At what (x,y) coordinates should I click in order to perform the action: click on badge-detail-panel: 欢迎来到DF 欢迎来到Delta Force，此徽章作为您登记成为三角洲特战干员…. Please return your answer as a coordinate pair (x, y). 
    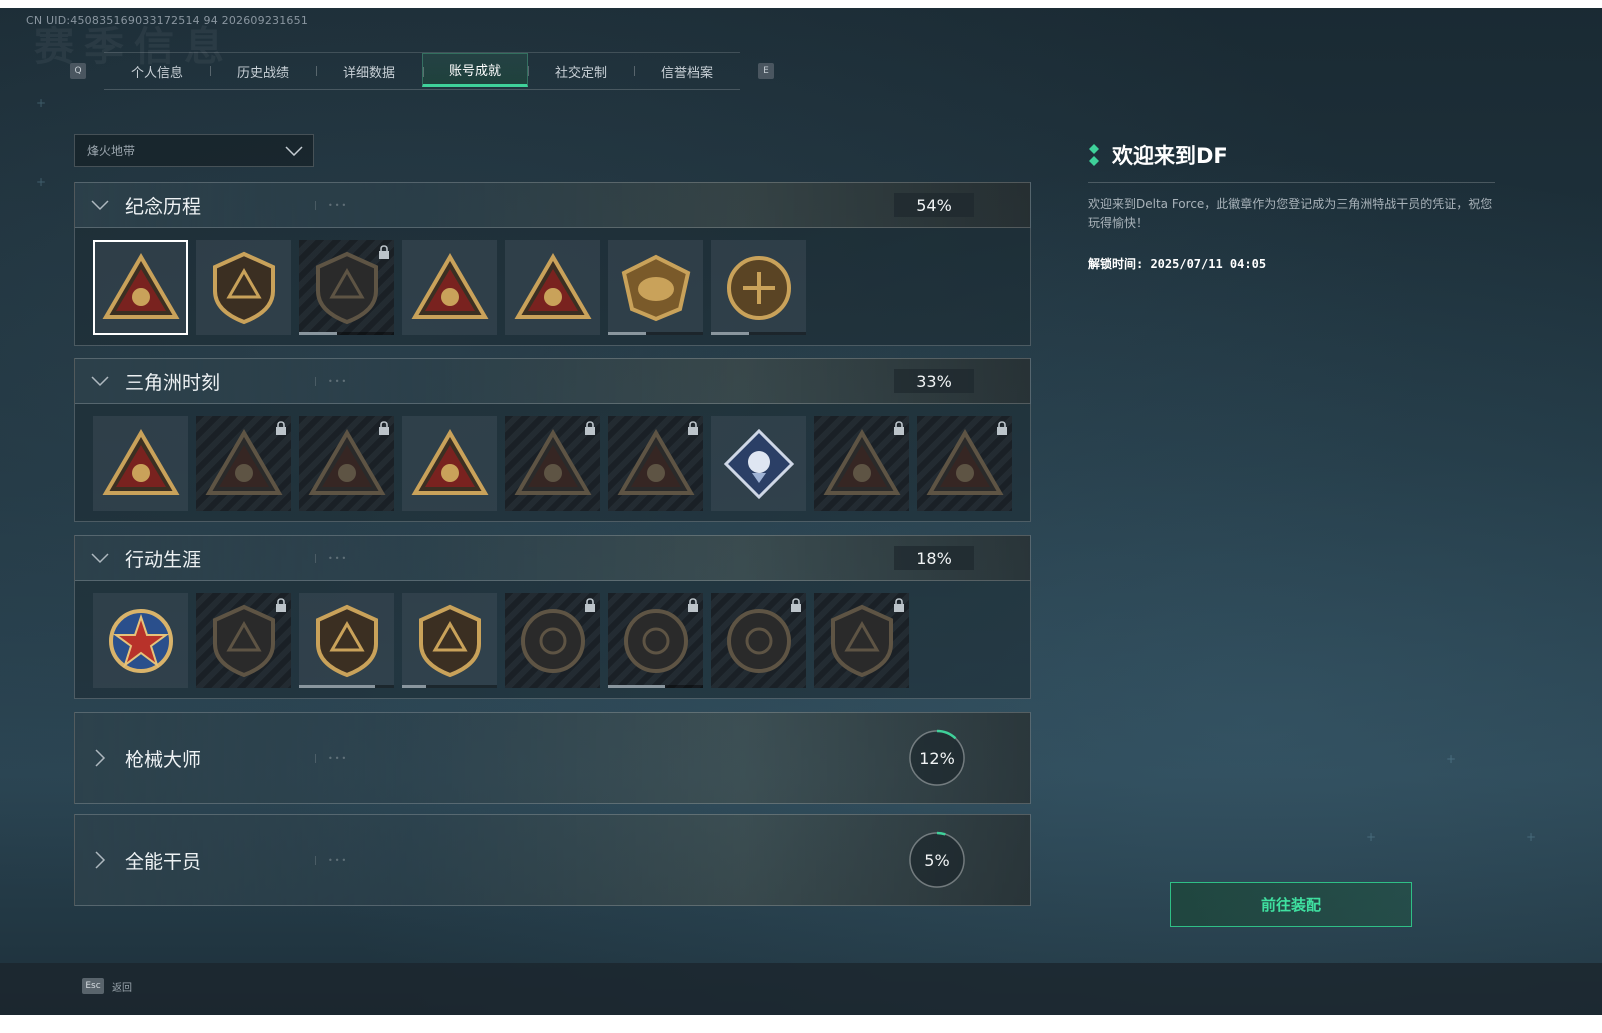
    Looking at the image, I should click on (1291, 206).